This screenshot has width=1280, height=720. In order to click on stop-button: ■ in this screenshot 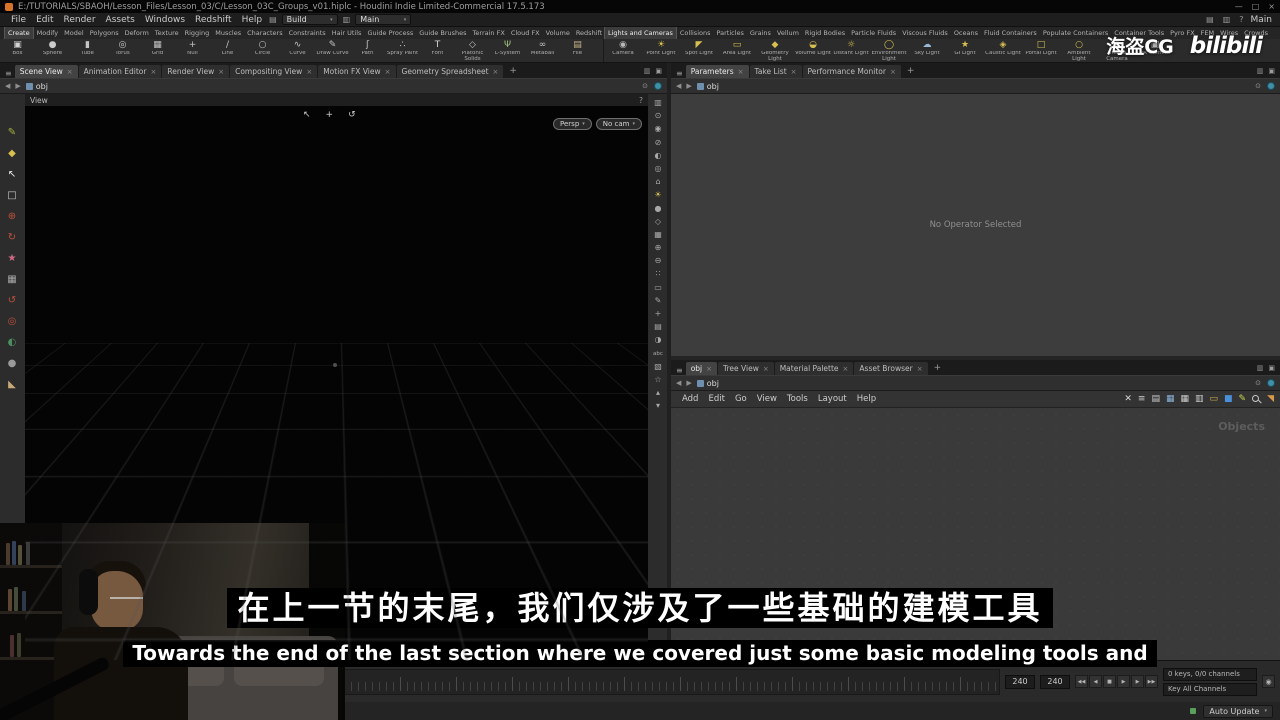, I will do `click(1109, 681)`.